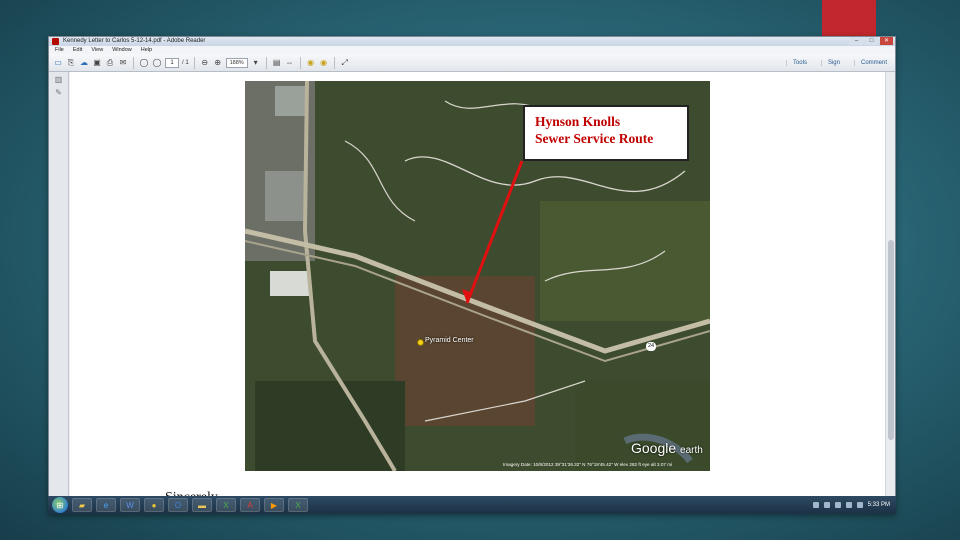 Image resolution: width=960 pixels, height=540 pixels. I want to click on folder-icon: ▬, so click(202, 505).